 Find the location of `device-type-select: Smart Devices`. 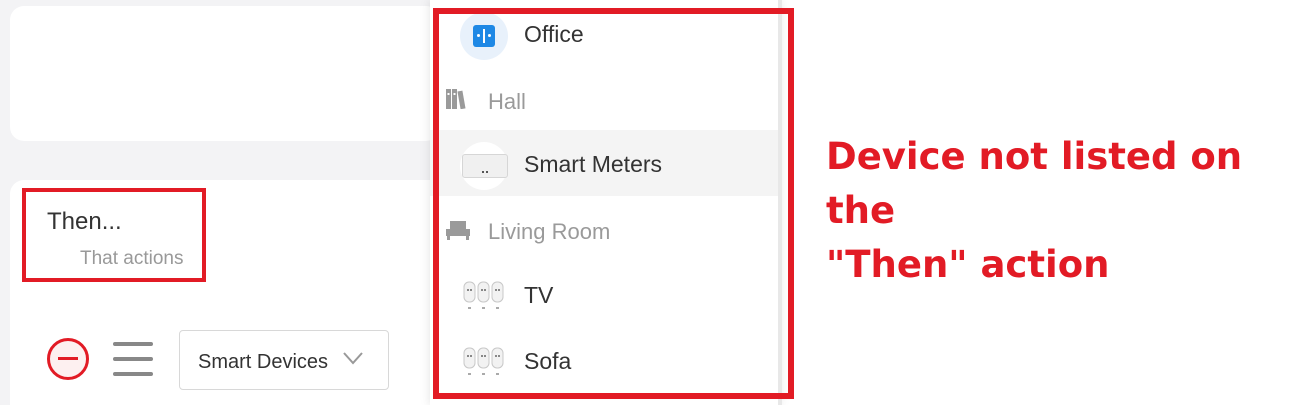

device-type-select: Smart Devices is located at coordinates (284, 360).